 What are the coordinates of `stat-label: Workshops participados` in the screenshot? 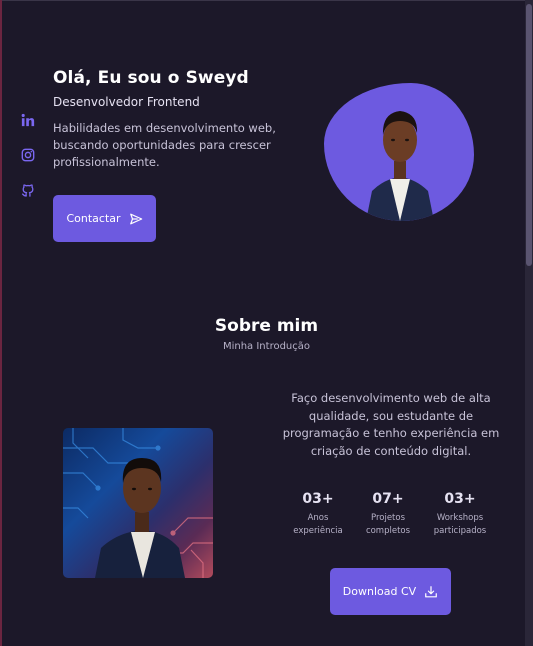 It's located at (460, 524).